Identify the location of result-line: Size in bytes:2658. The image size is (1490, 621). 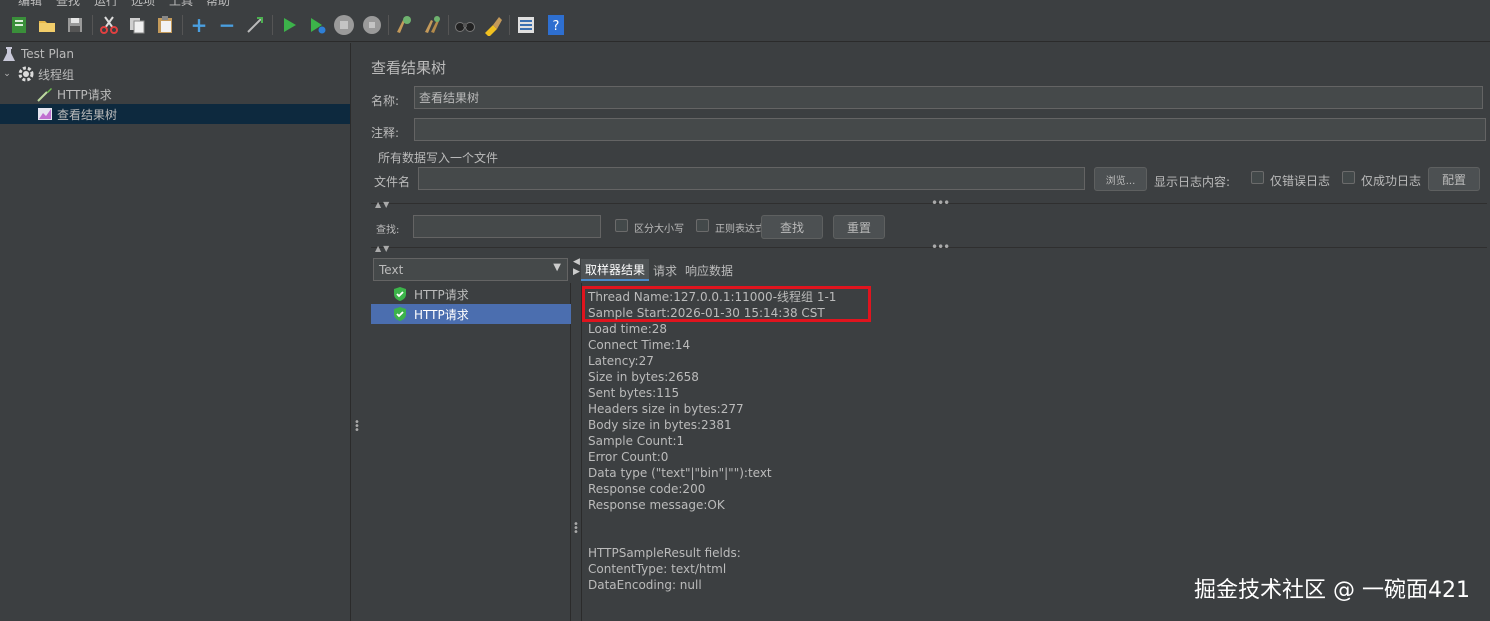
(643, 377).